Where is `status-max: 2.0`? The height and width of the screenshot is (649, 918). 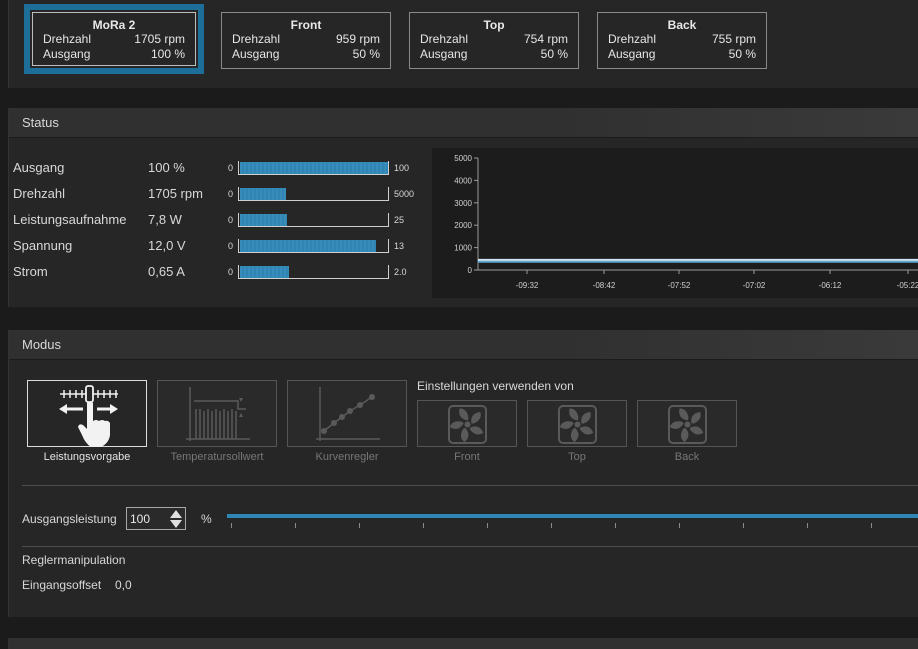 status-max: 2.0 is located at coordinates (400, 272).